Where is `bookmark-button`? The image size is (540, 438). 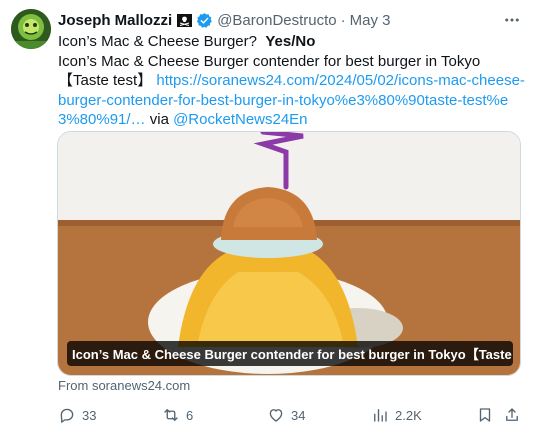 bookmark-button is located at coordinates (485, 415).